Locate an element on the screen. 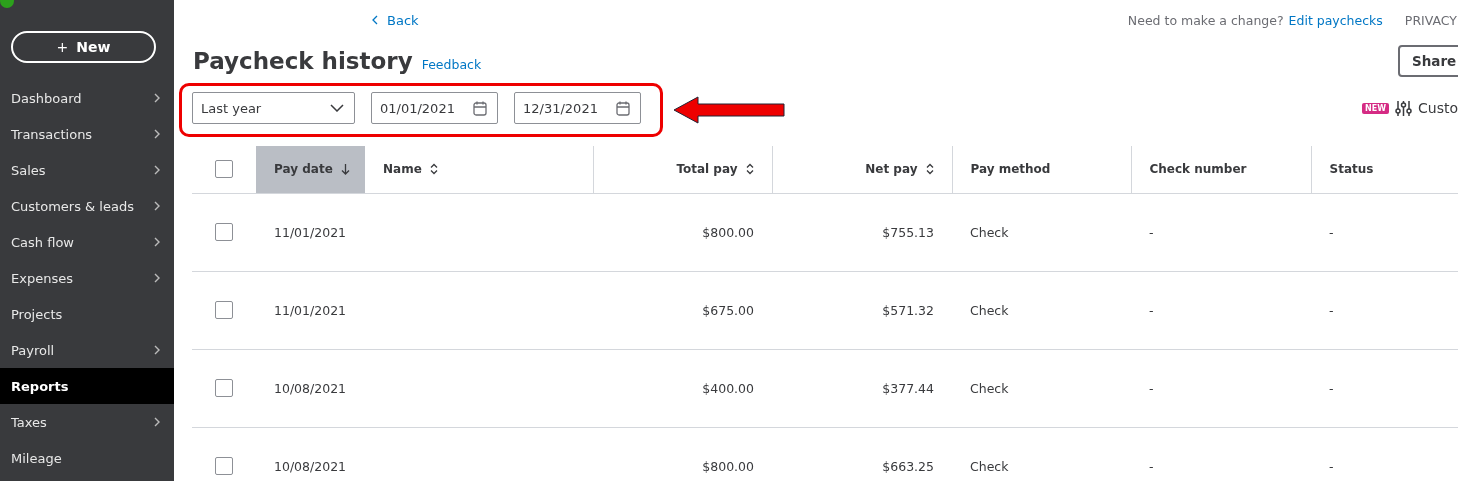 The width and height of the screenshot is (1458, 481). sidebar-item: Expenses is located at coordinates (87, 278).